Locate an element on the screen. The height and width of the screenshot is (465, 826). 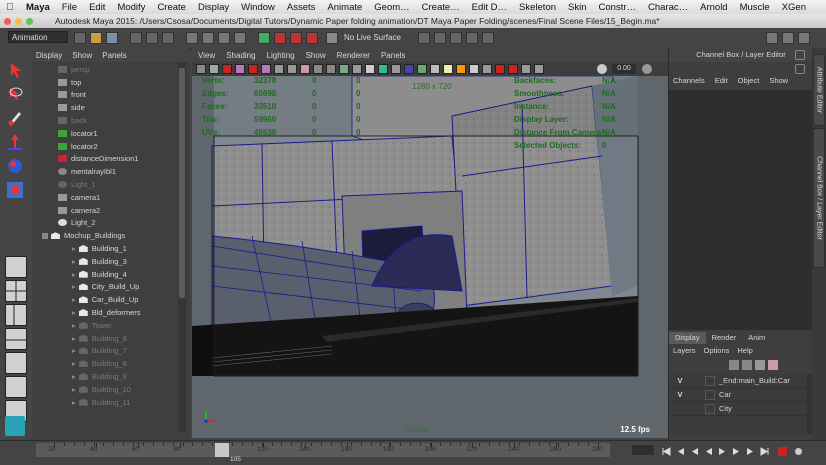
preferences-icon is located at coordinates (798, 451).